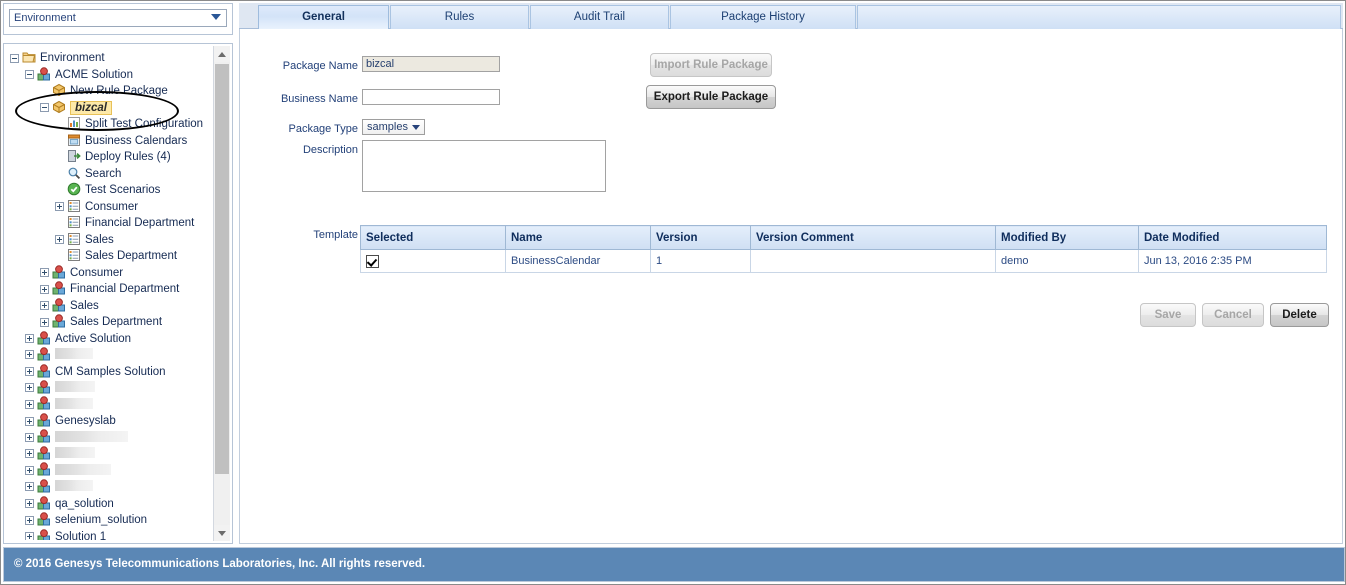 This screenshot has height=585, width=1346. What do you see at coordinates (1299, 315) in the screenshot?
I see `delete-button: Delete` at bounding box center [1299, 315].